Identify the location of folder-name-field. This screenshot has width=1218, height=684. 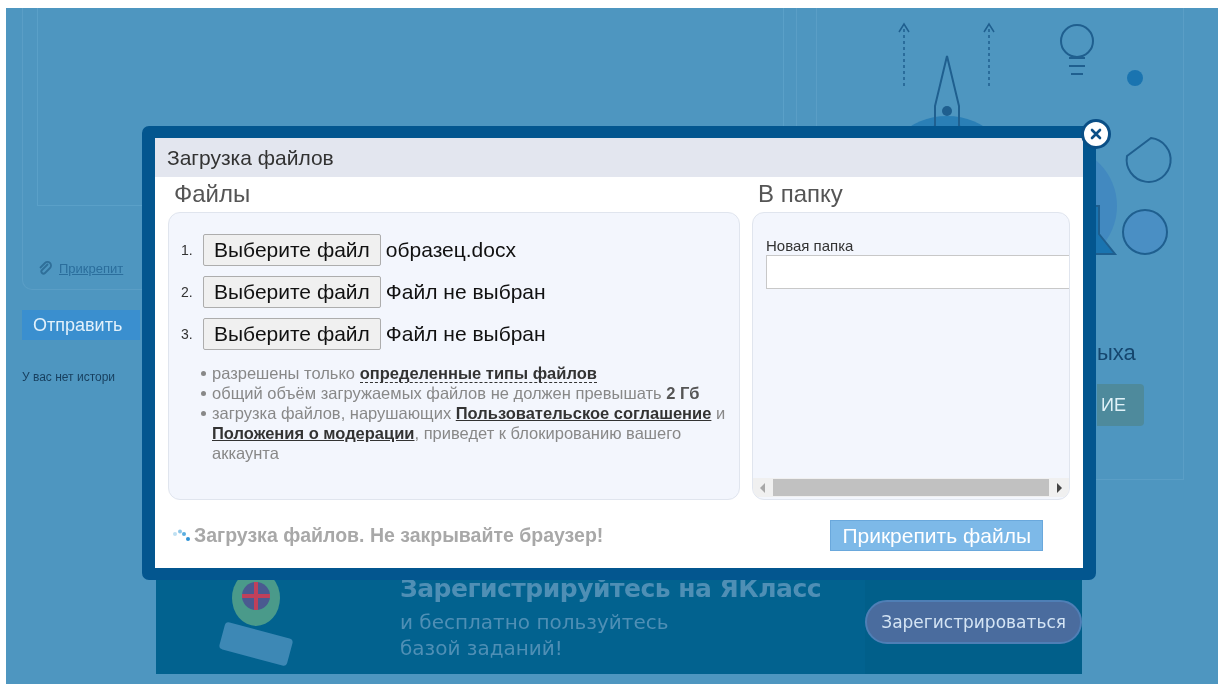
(917, 272).